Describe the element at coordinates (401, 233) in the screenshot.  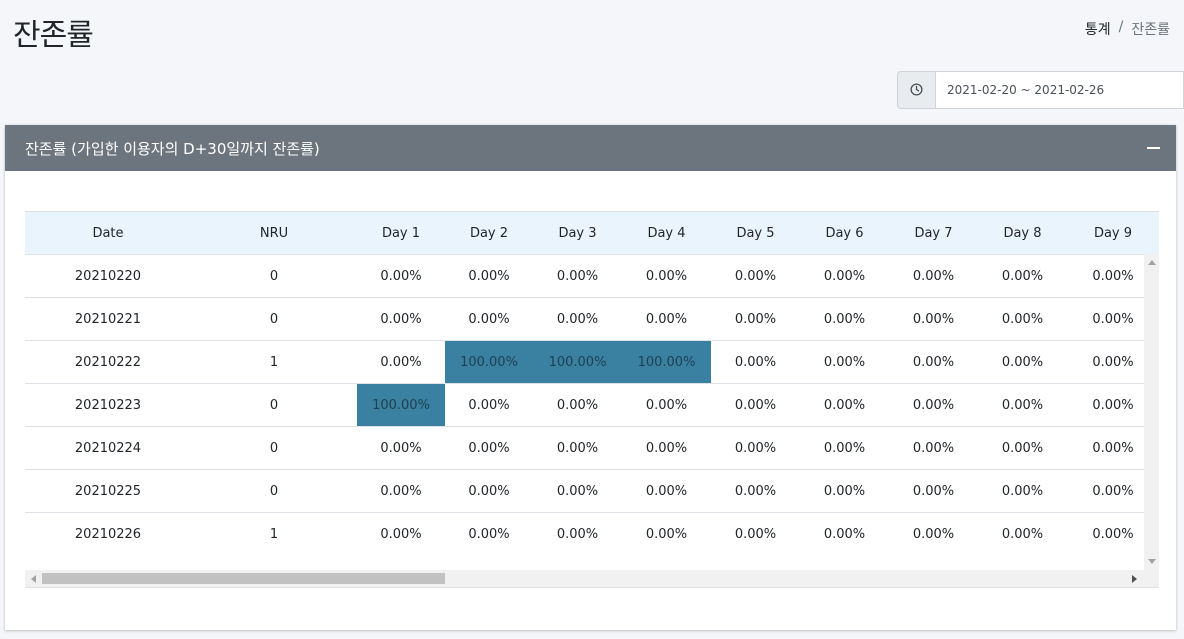
I see `column-header: Day 1` at that location.